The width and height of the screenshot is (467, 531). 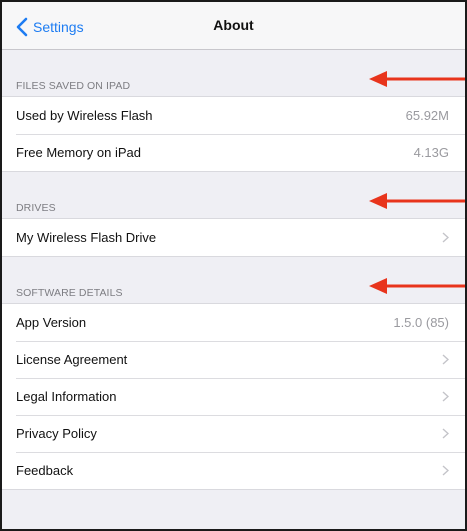 I want to click on row-label: Legal Information, so click(x=66, y=396).